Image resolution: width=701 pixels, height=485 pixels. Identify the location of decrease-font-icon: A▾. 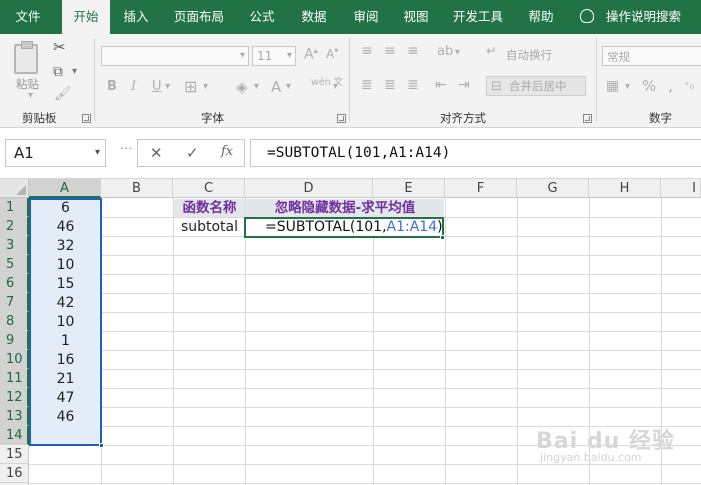
(332, 53).